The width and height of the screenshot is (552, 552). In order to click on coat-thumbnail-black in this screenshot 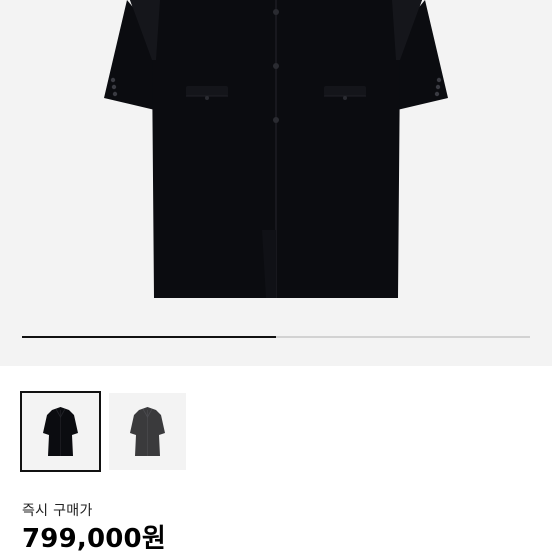, I will do `click(60, 431)`.